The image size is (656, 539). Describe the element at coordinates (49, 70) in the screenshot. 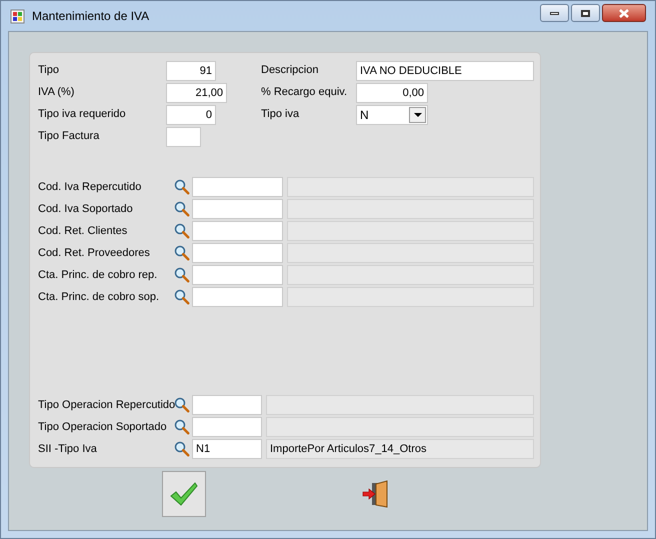

I see `field-label: Tipo` at that location.